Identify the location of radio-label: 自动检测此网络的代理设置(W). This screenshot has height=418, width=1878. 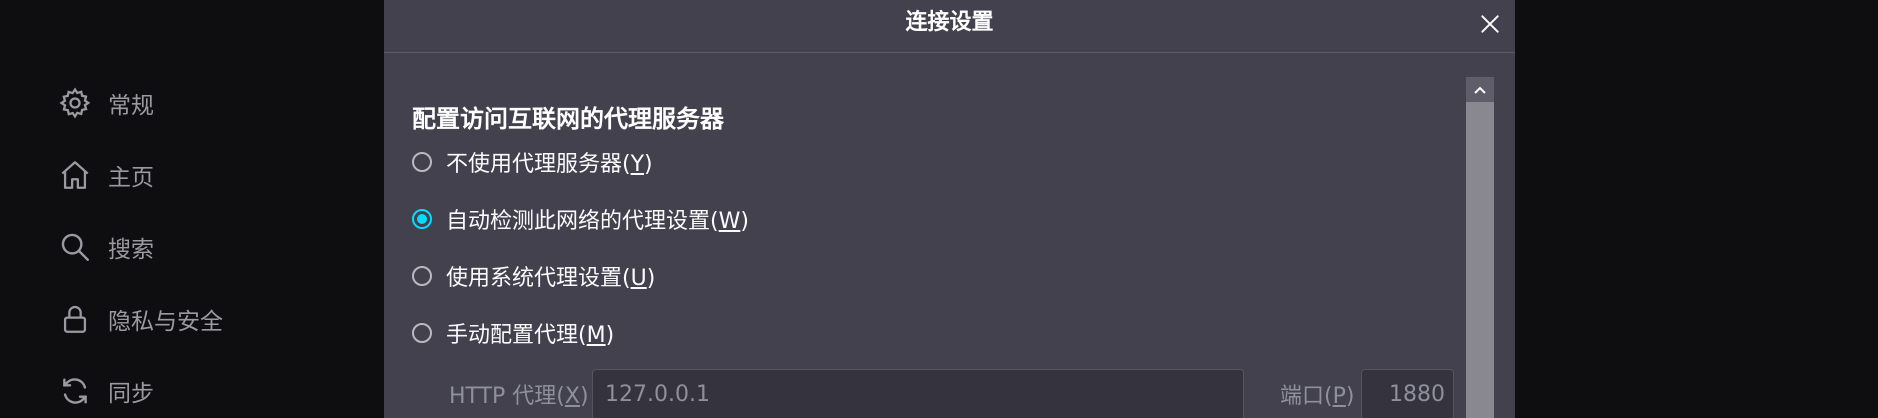
(597, 221).